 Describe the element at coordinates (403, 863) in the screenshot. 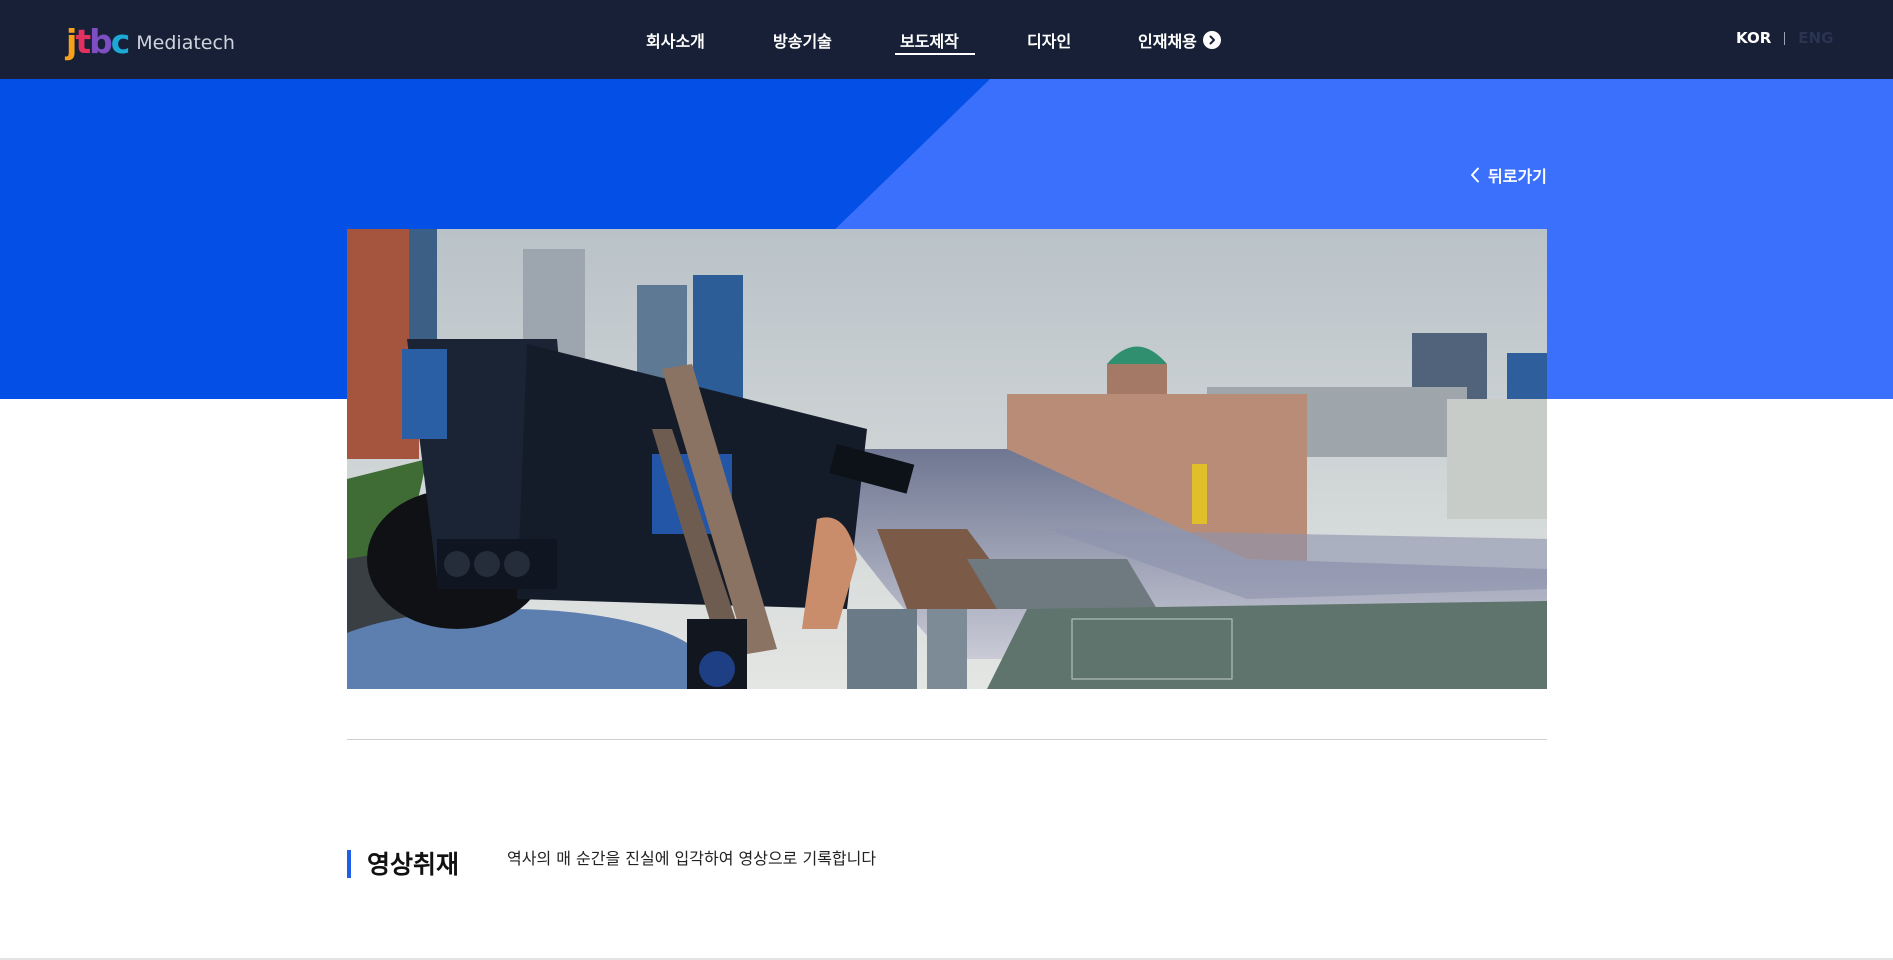

I see `section-title: 영상취재` at that location.